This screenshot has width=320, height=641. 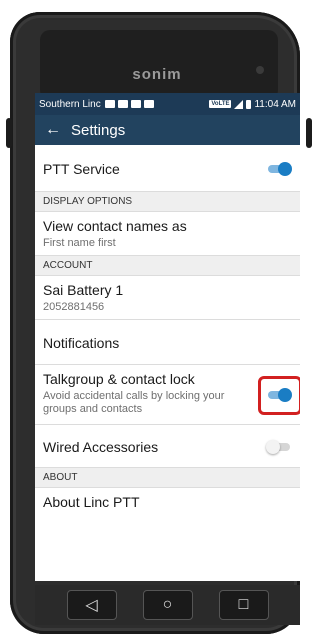 I want to click on display-options-header: DISPLAY OPTIONS, so click(x=167, y=202).